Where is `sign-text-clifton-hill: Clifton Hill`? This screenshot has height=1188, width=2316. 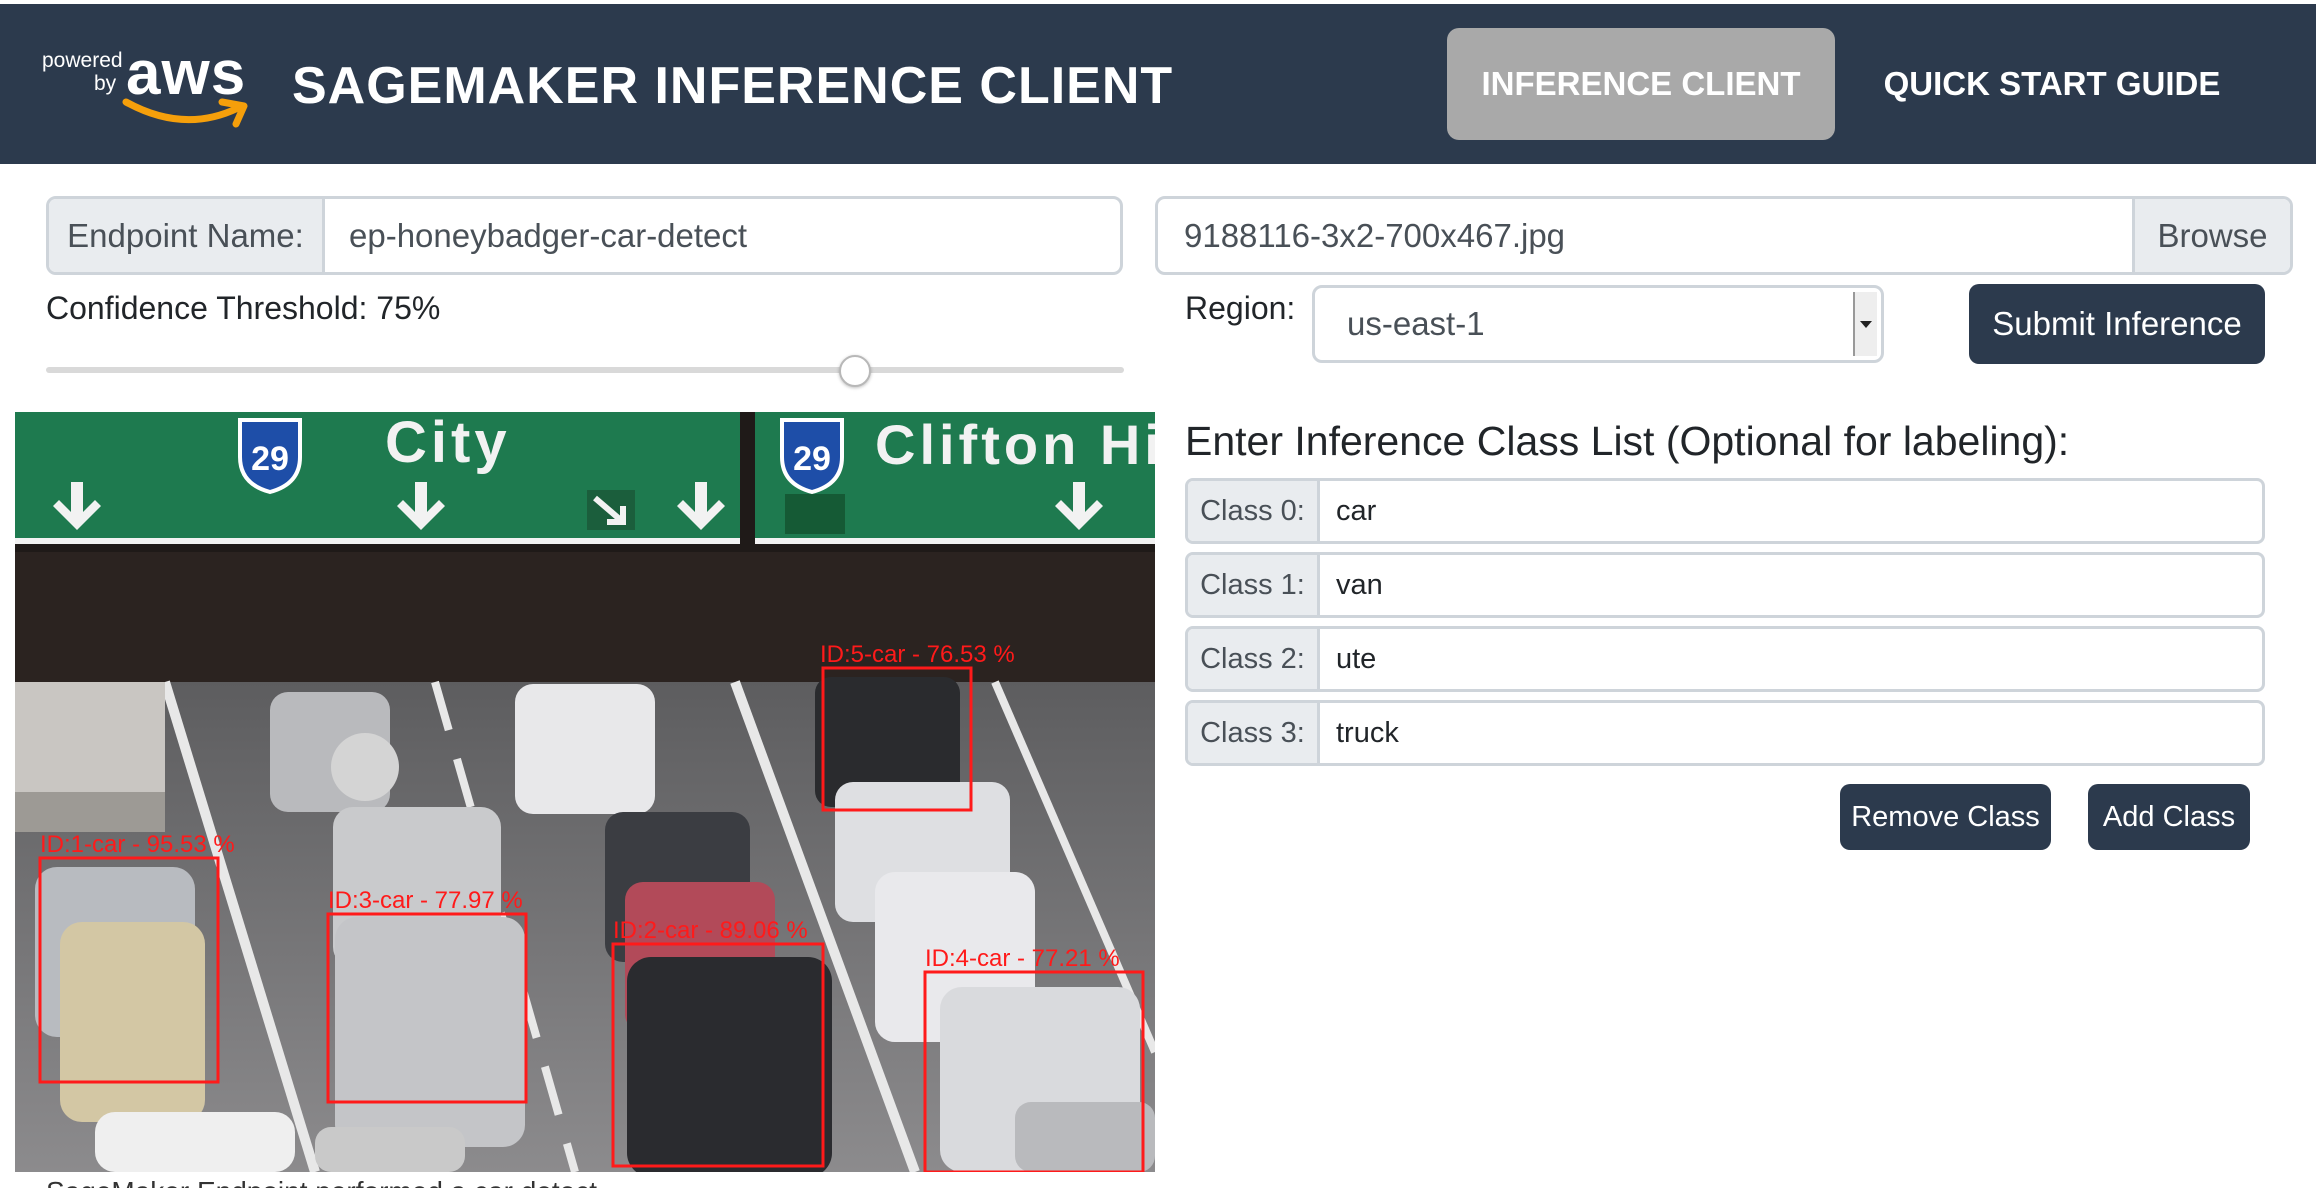 sign-text-clifton-hill: Clifton Hill is located at coordinates (1015, 444).